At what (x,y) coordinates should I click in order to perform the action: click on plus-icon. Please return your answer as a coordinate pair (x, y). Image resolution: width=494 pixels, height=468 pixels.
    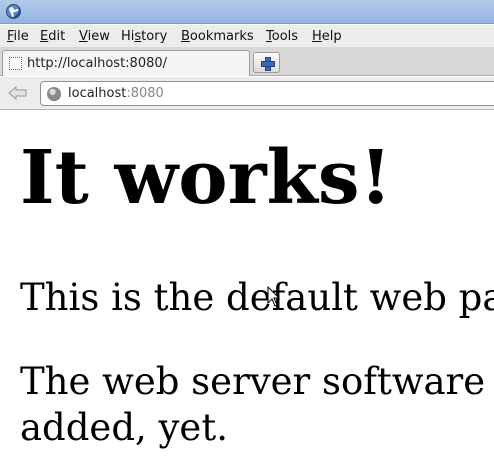
    Looking at the image, I should click on (268, 64).